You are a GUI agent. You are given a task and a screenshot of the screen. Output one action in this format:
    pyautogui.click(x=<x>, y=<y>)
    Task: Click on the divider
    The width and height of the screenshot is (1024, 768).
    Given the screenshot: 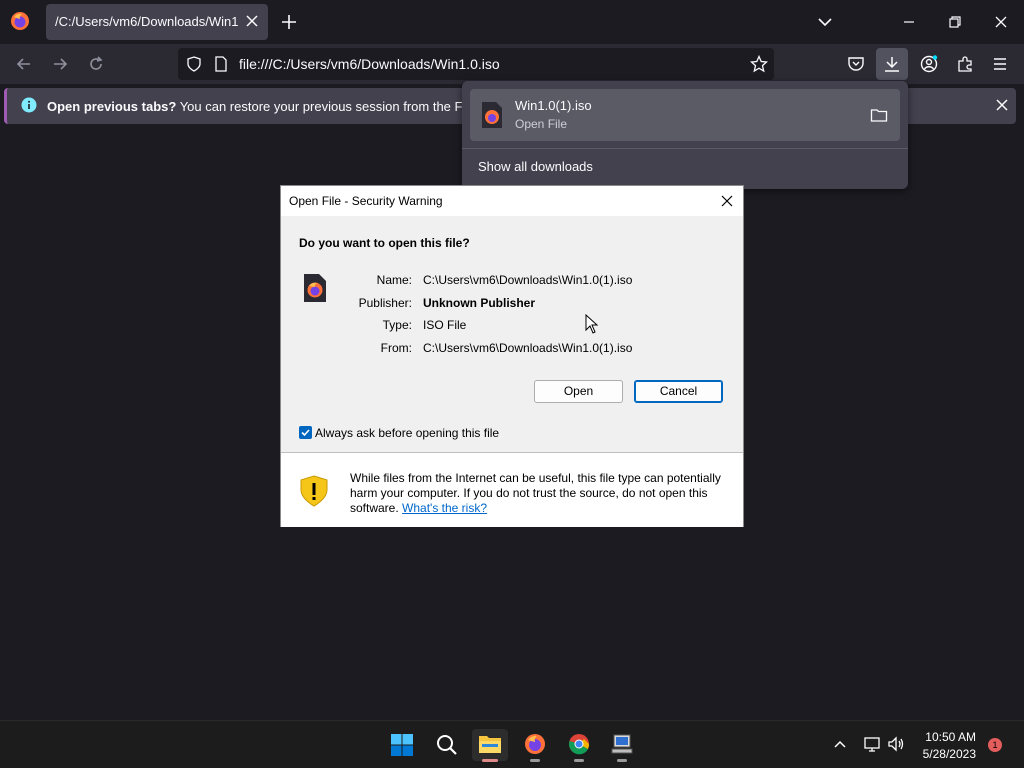 What is the action you would take?
    pyautogui.click(x=685, y=148)
    